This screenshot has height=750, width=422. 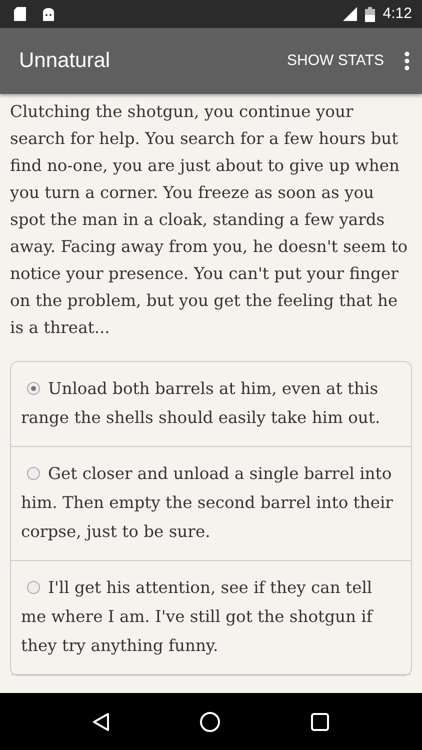 I want to click on signal-icon, so click(x=348, y=14).